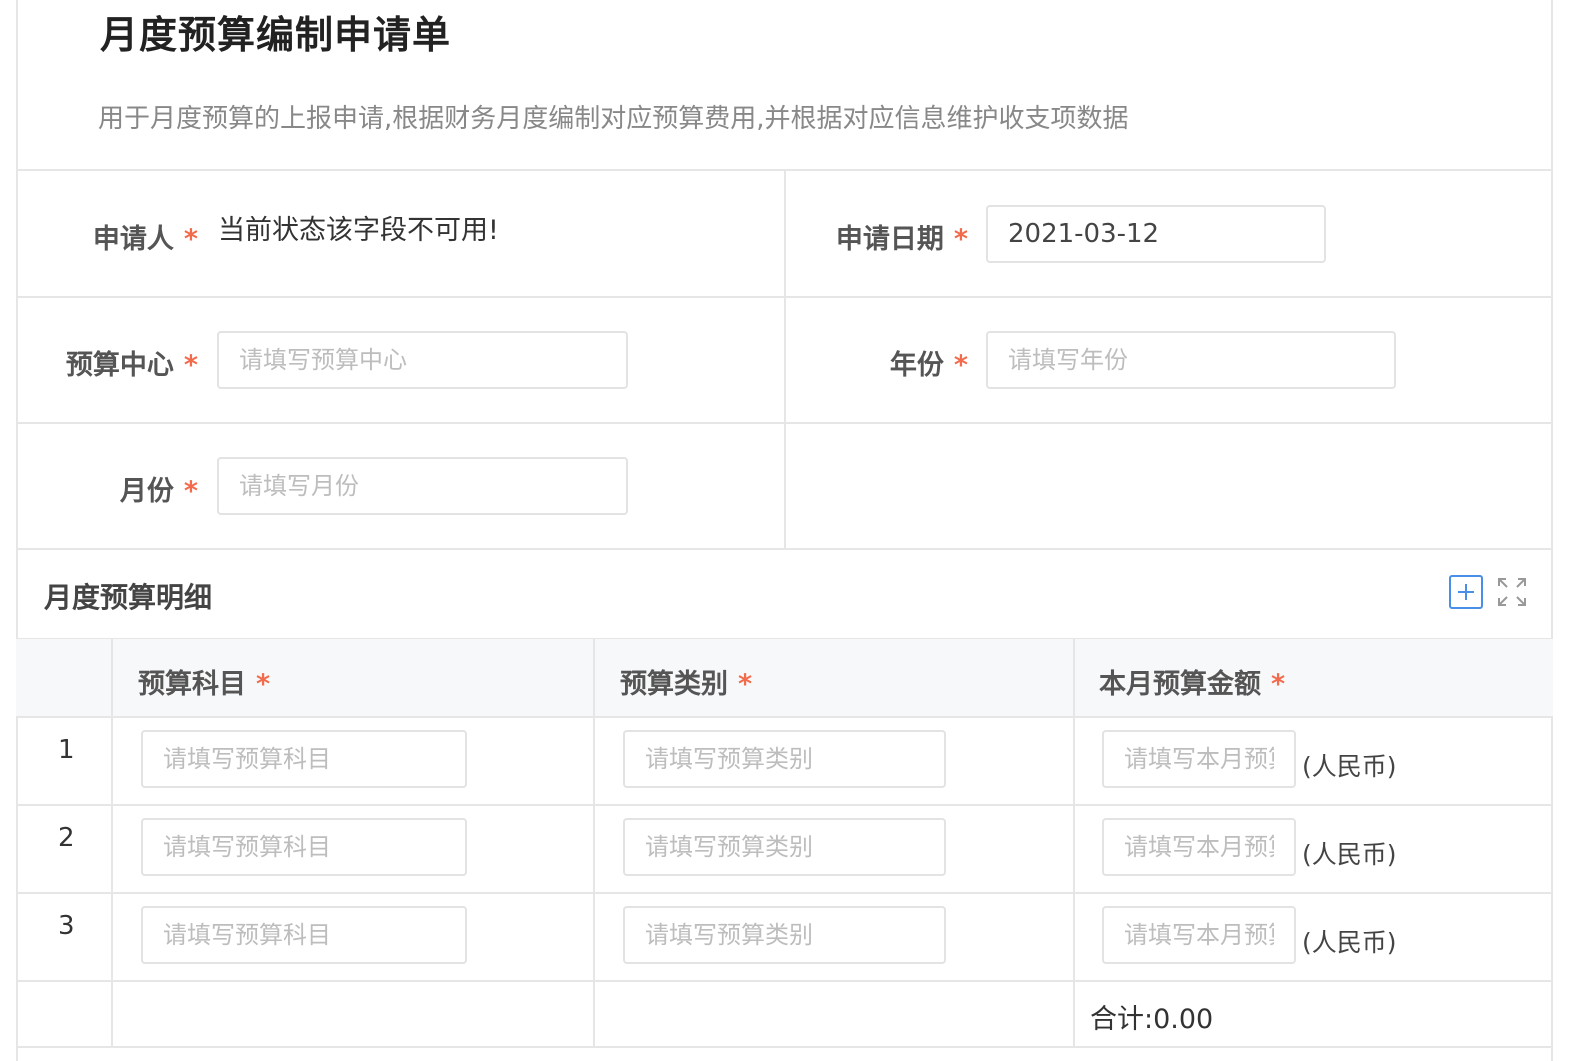  I want to click on applicant-label: 申请人 *, so click(119, 236).